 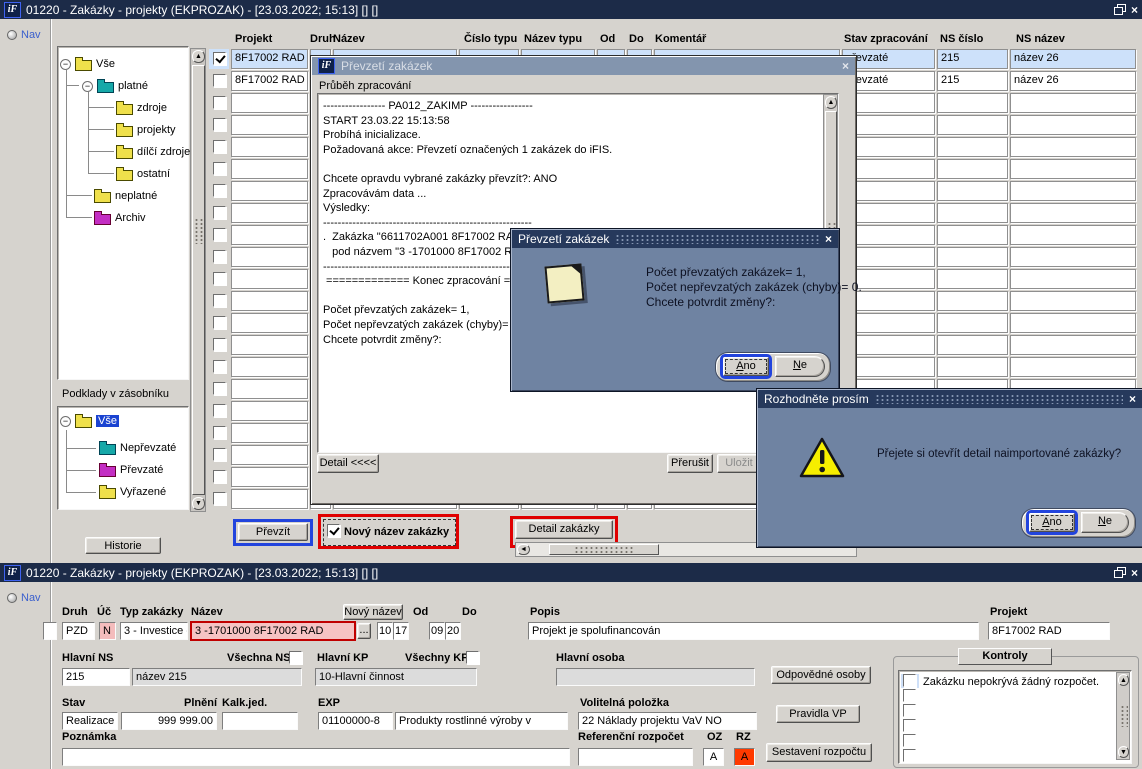 I want to click on scroll-thumb, so click(x=198, y=280).